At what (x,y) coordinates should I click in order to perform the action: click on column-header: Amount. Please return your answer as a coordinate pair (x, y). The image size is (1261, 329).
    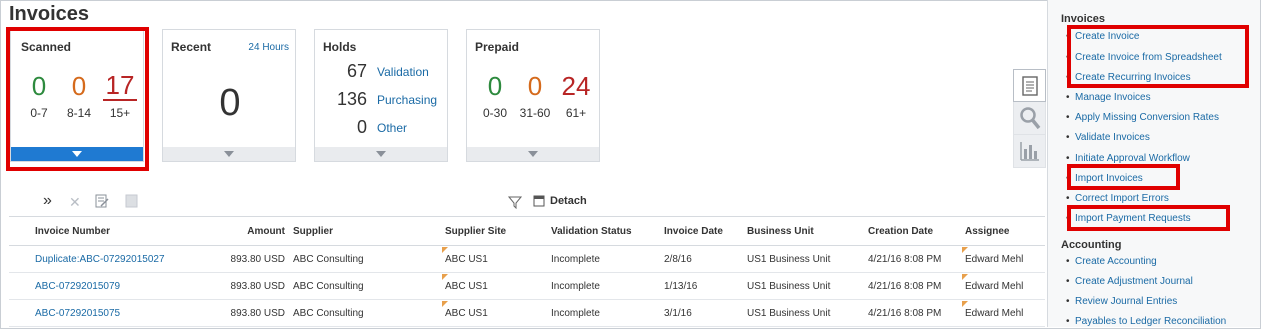
    Looking at the image, I should click on (230, 232).